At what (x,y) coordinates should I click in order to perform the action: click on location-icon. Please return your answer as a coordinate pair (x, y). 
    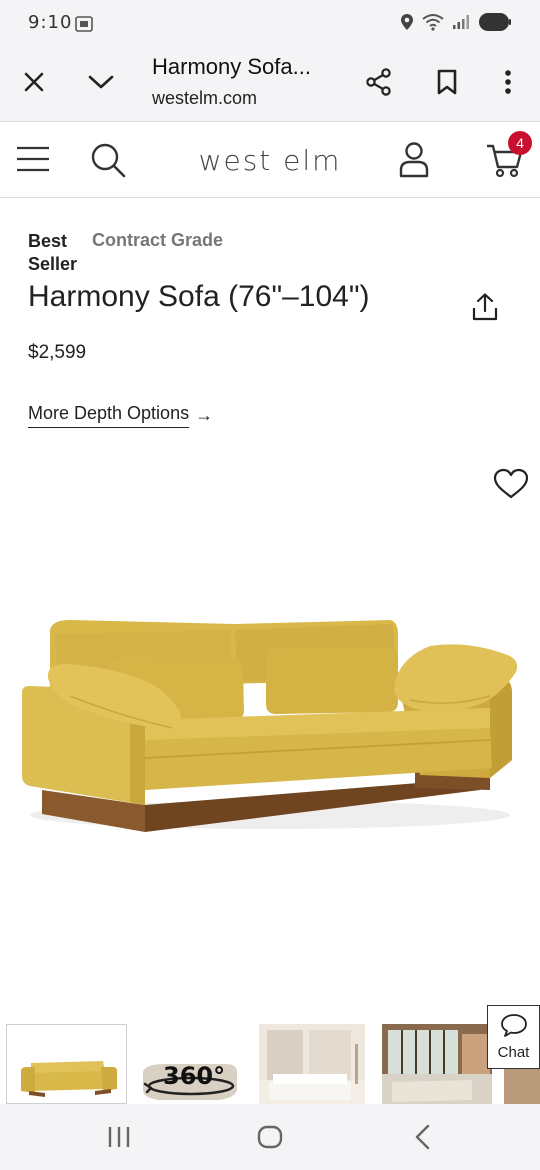
    Looking at the image, I should click on (407, 24).